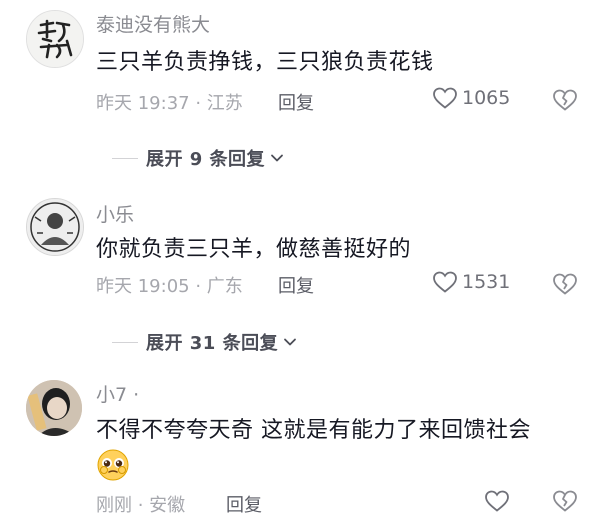  Describe the element at coordinates (117, 393) in the screenshot. I see `username: 小7 ·` at that location.